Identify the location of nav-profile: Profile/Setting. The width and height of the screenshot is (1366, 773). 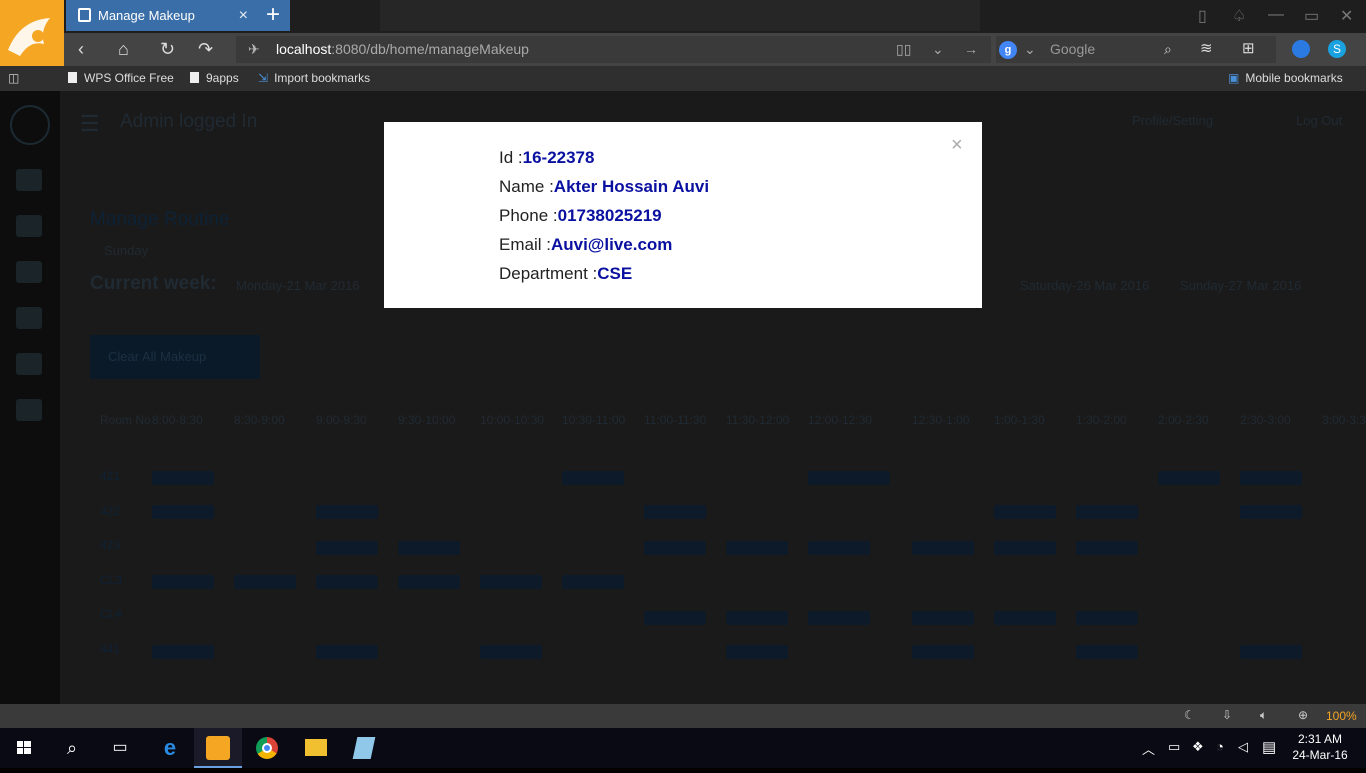
(1172, 120).